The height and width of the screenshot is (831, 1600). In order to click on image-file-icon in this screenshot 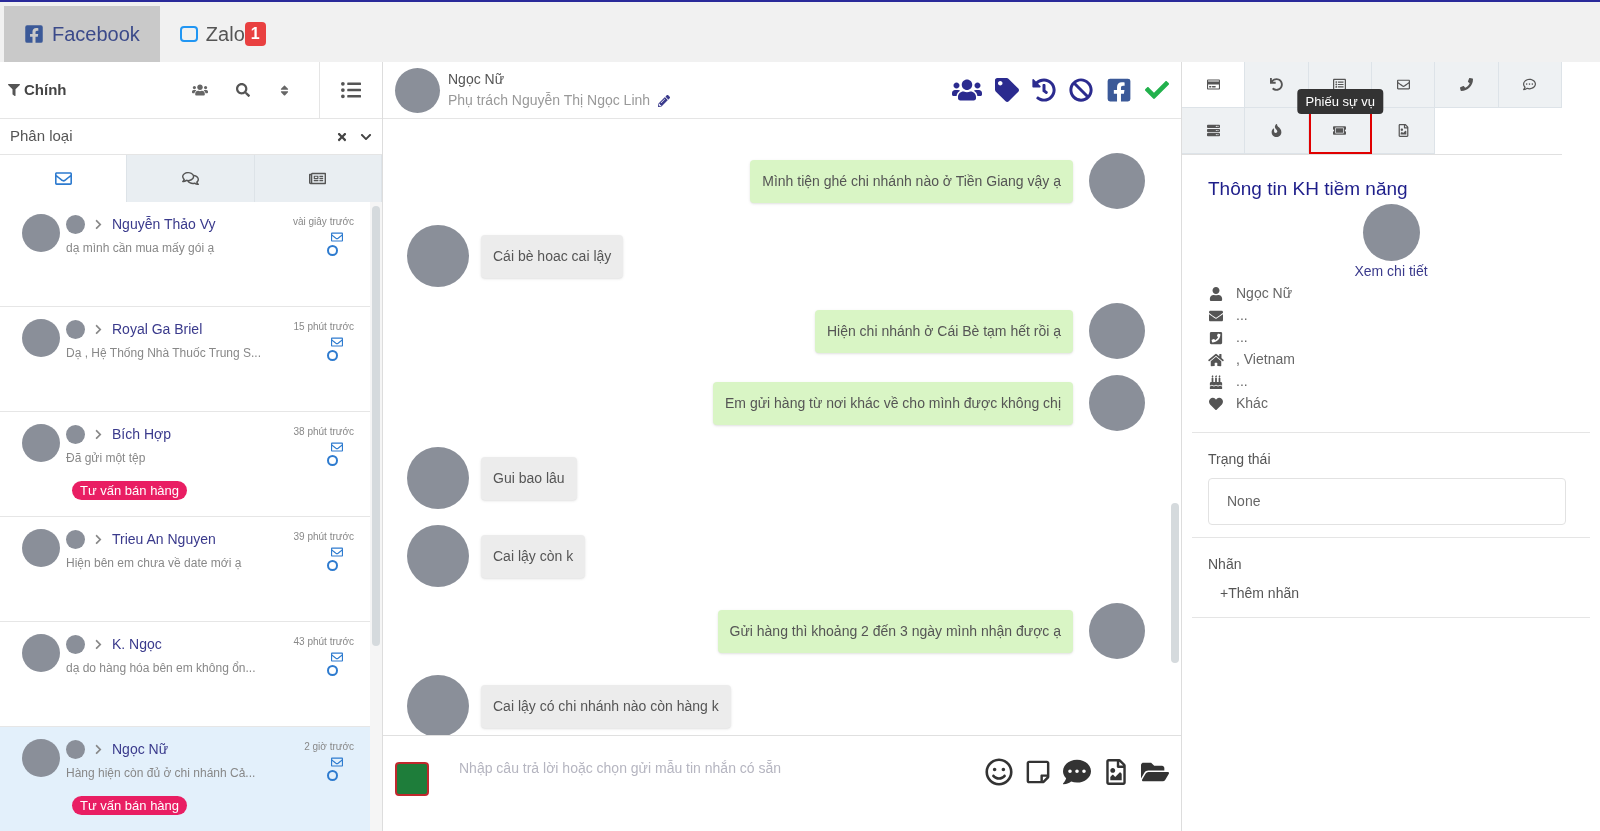, I will do `click(1116, 772)`.